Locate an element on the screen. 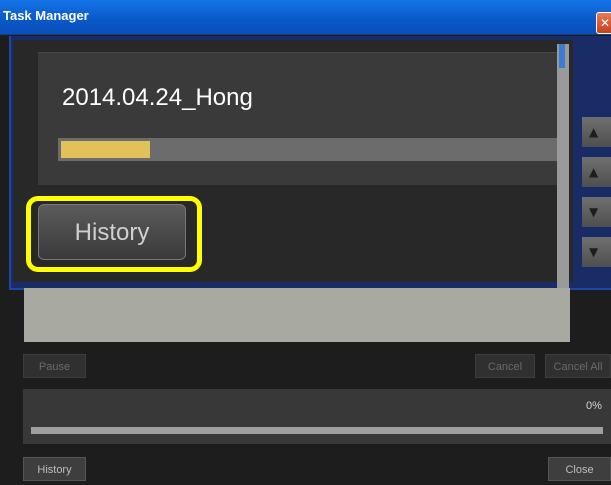  move-to-top-button: ▲ is located at coordinates (596, 132).